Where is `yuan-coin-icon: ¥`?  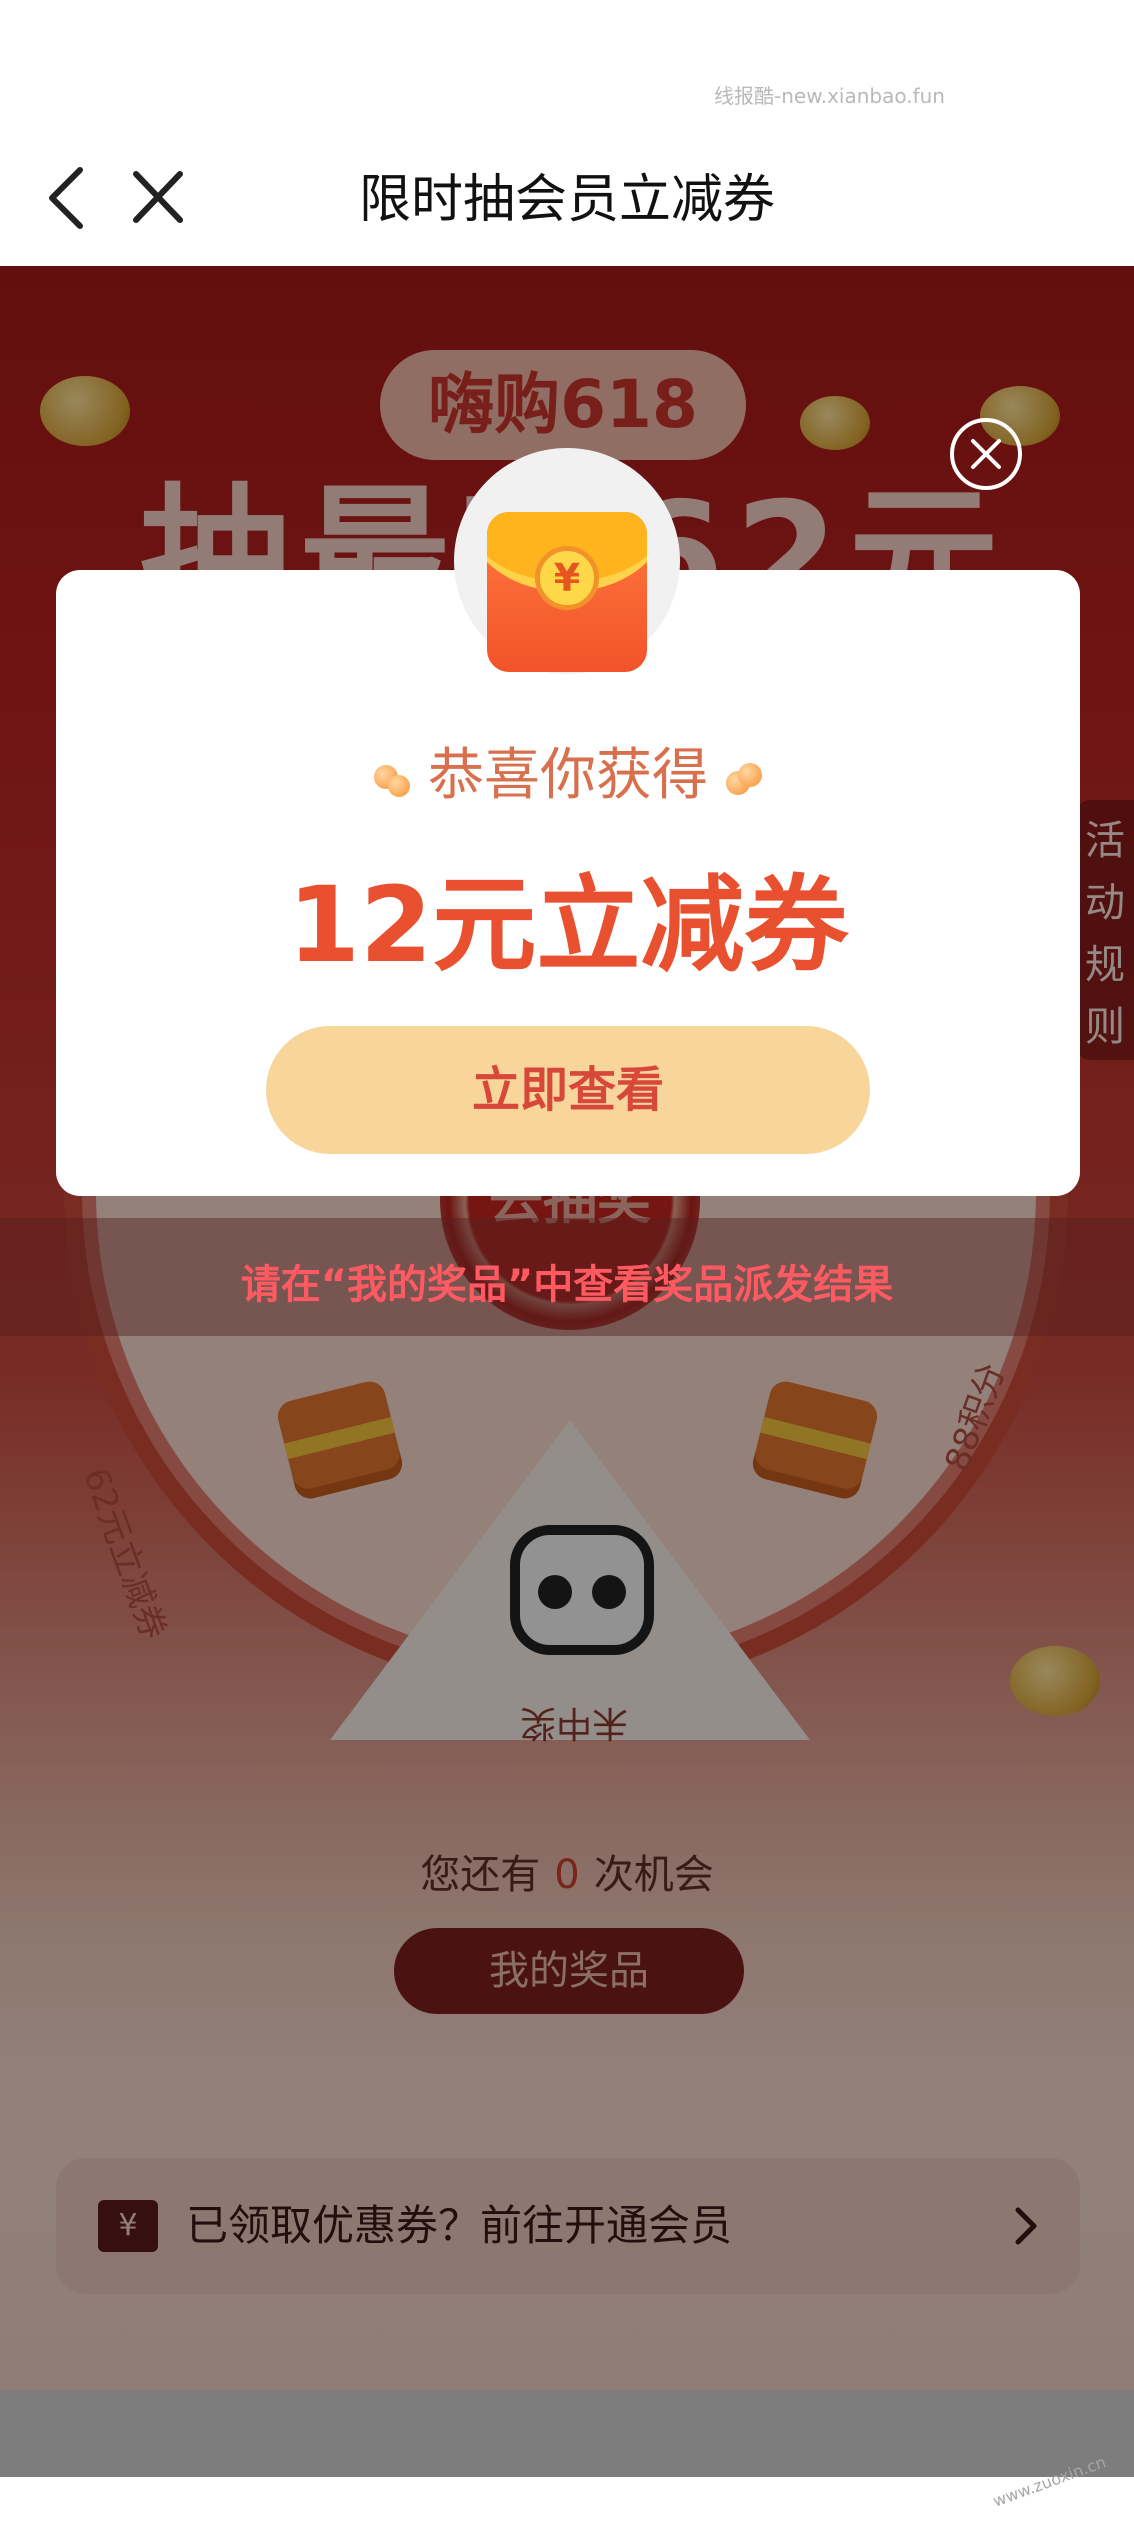 yuan-coin-icon: ¥ is located at coordinates (567, 578).